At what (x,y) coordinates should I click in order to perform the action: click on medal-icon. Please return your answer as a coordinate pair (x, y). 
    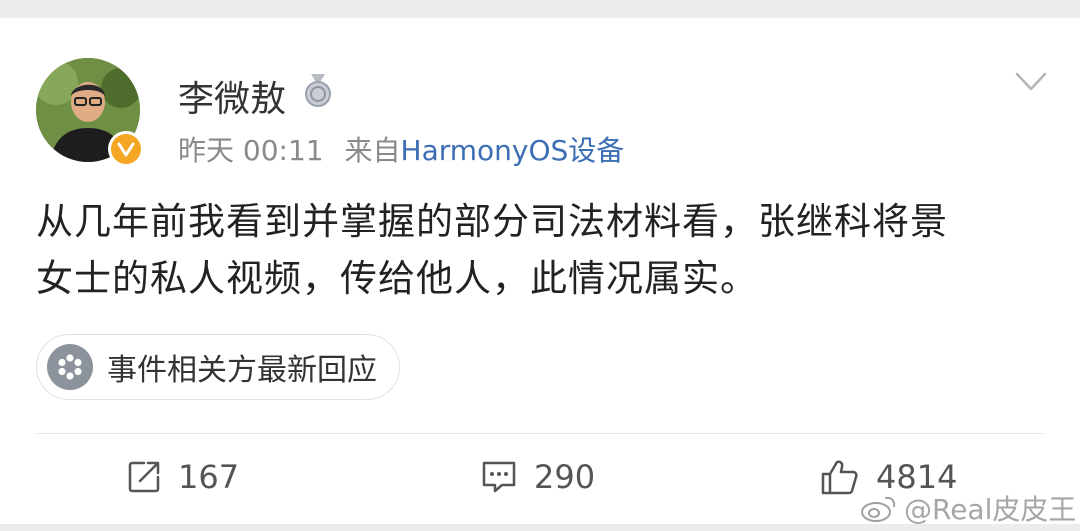
    Looking at the image, I should click on (318, 90).